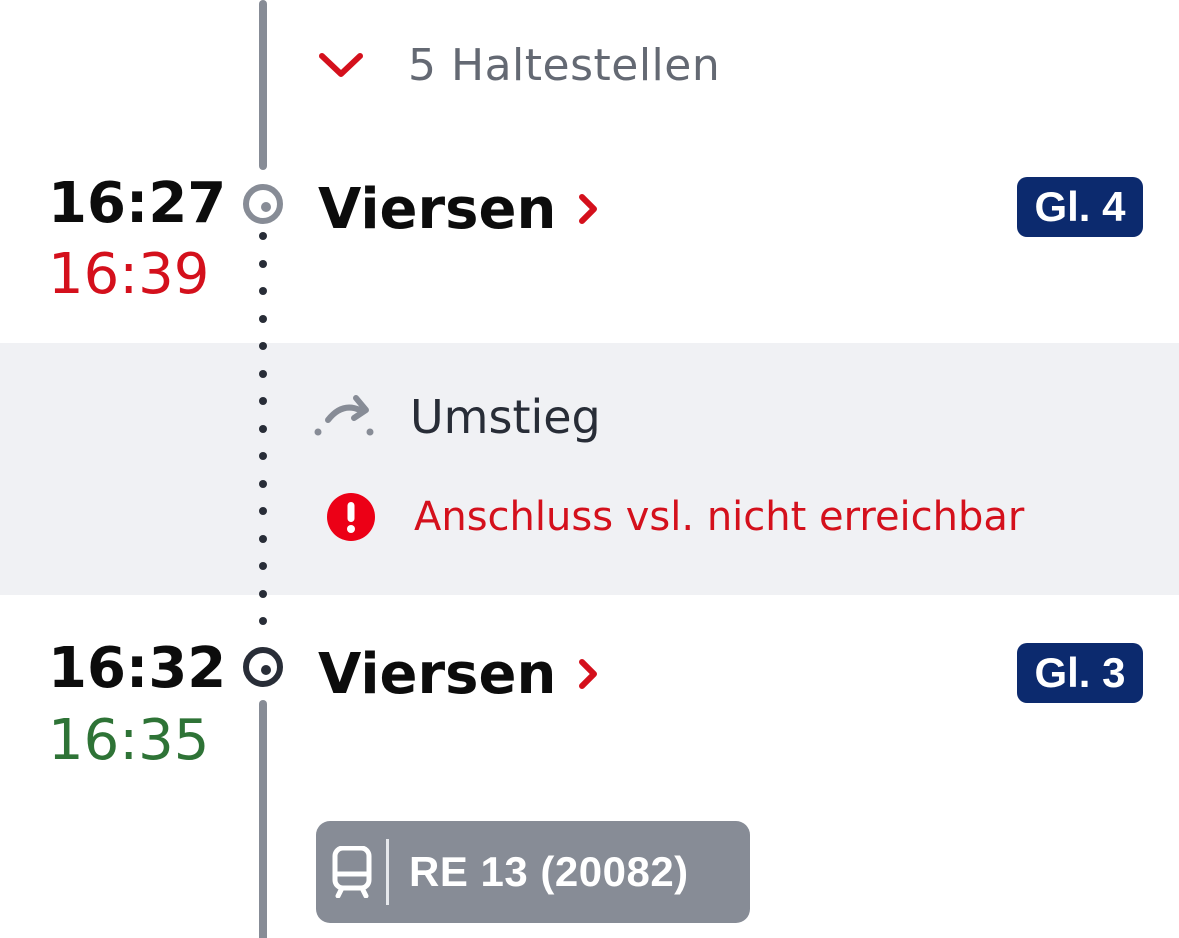 The image size is (1179, 938). What do you see at coordinates (263, 819) in the screenshot?
I see `timeline-line-next-leg` at bounding box center [263, 819].